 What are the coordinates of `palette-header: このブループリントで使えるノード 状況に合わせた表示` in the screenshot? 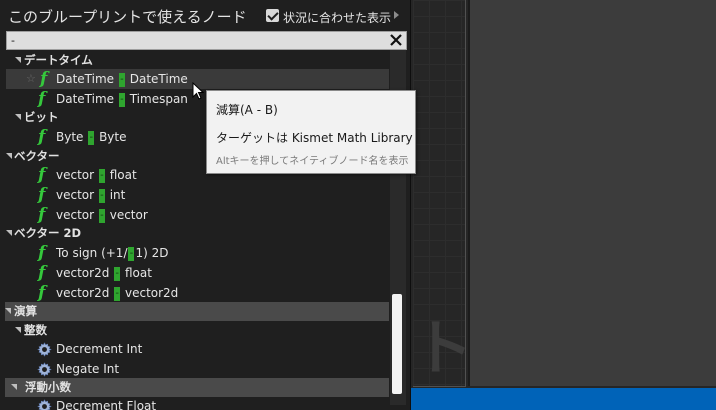 It's located at (205, 16).